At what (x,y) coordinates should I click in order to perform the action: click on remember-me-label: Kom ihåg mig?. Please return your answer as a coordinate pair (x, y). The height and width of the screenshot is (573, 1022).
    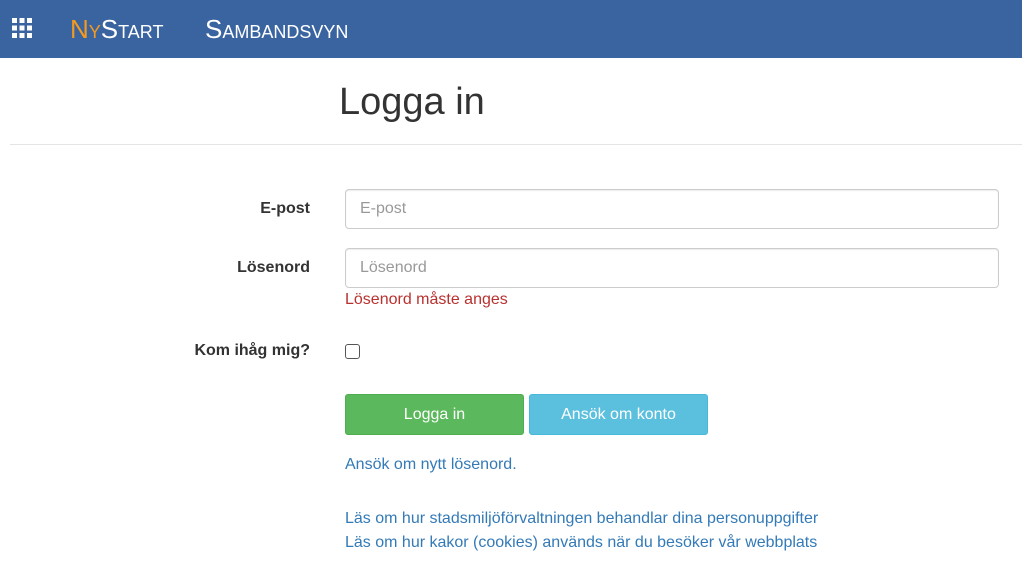
    Looking at the image, I should click on (252, 350).